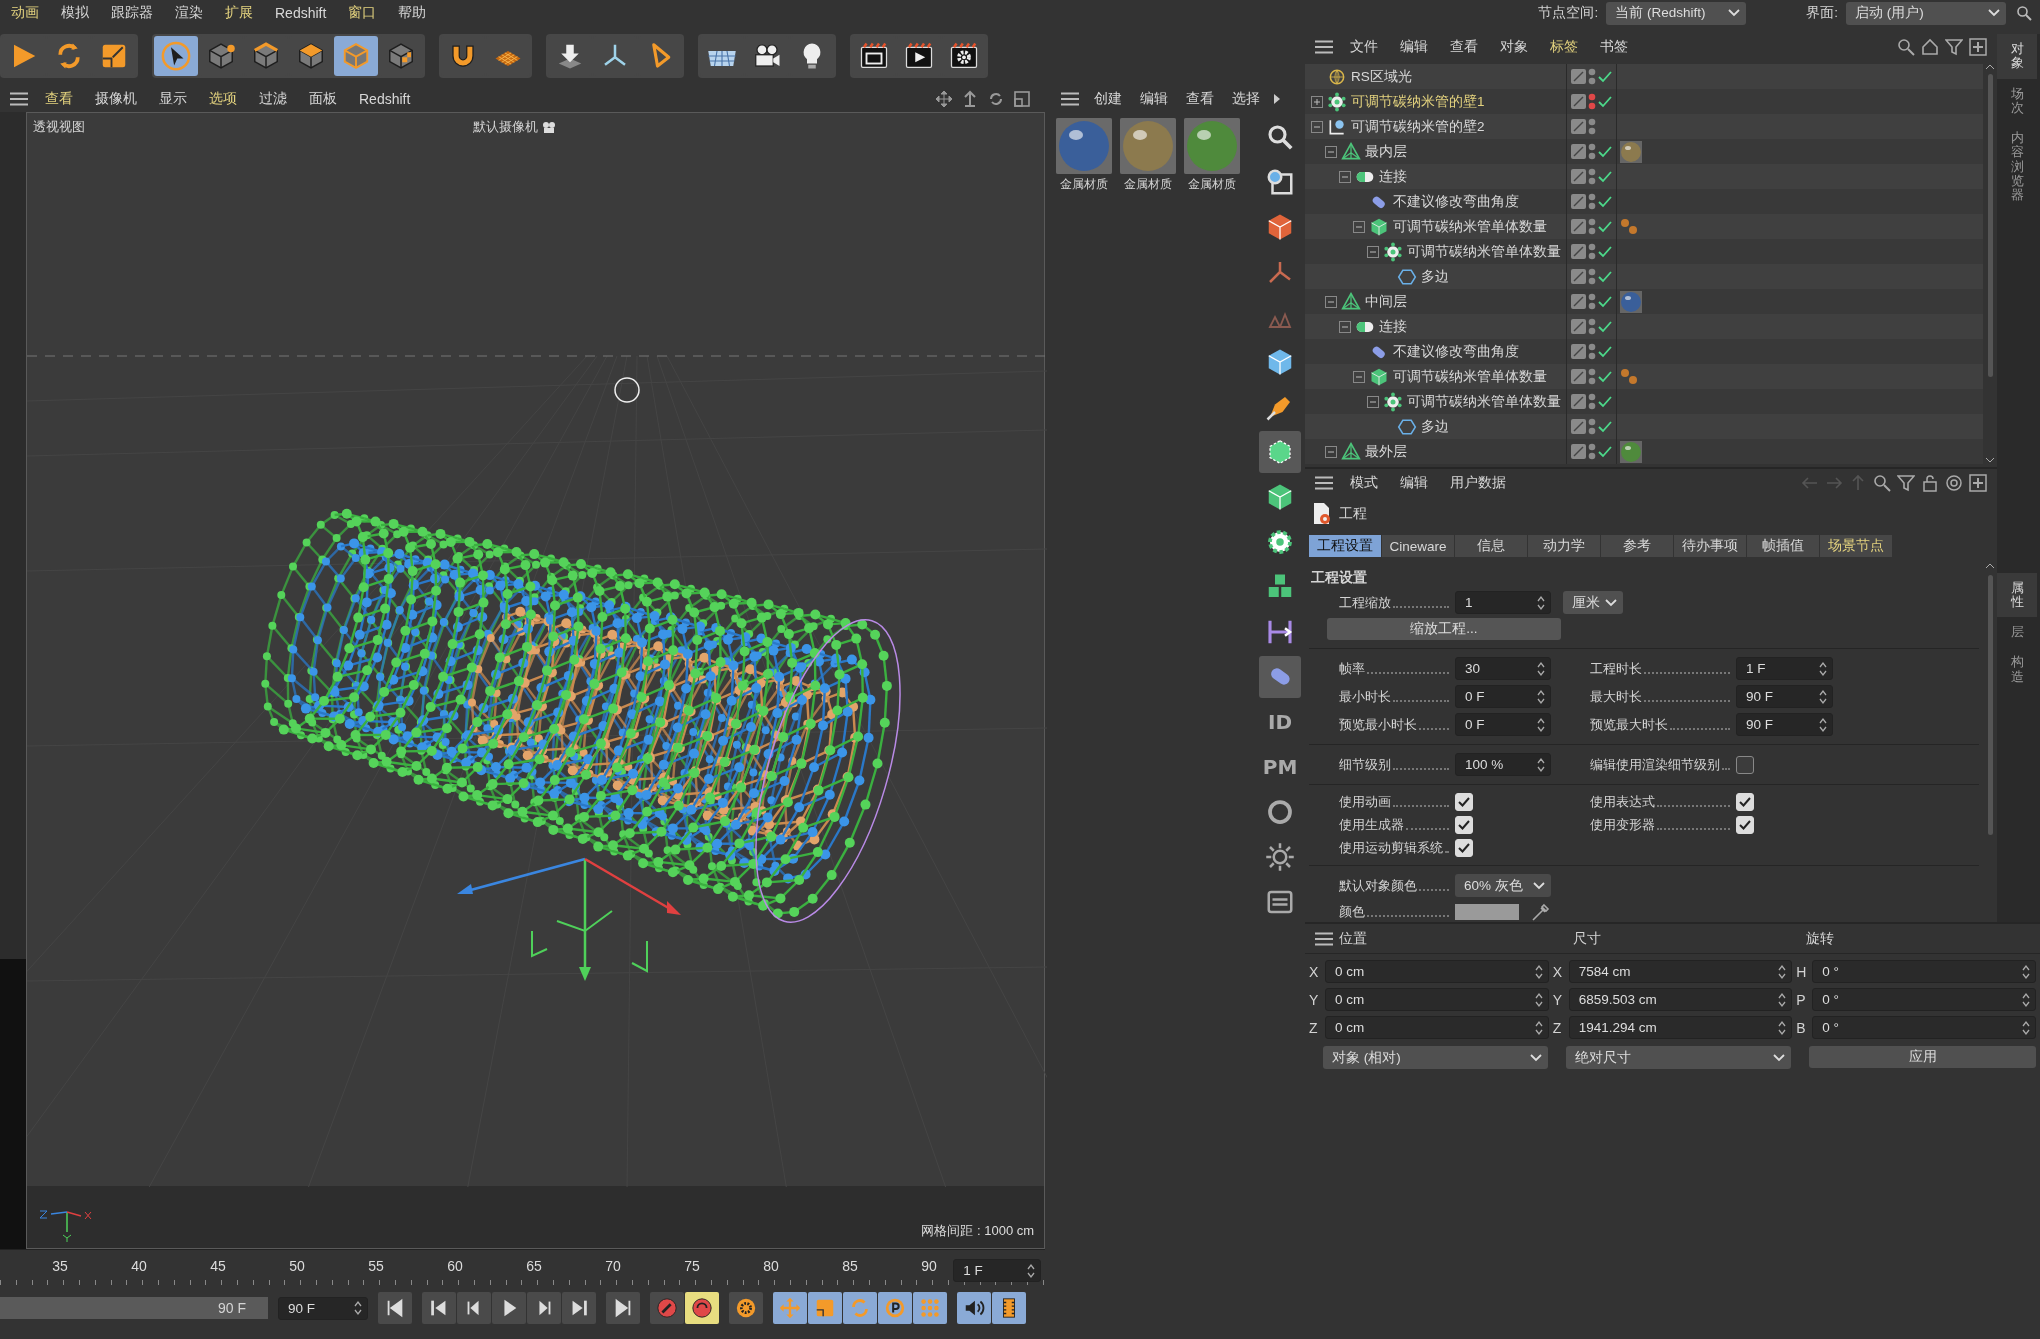  Describe the element at coordinates (702, 1308) in the screenshot. I see `autokey-button` at that location.